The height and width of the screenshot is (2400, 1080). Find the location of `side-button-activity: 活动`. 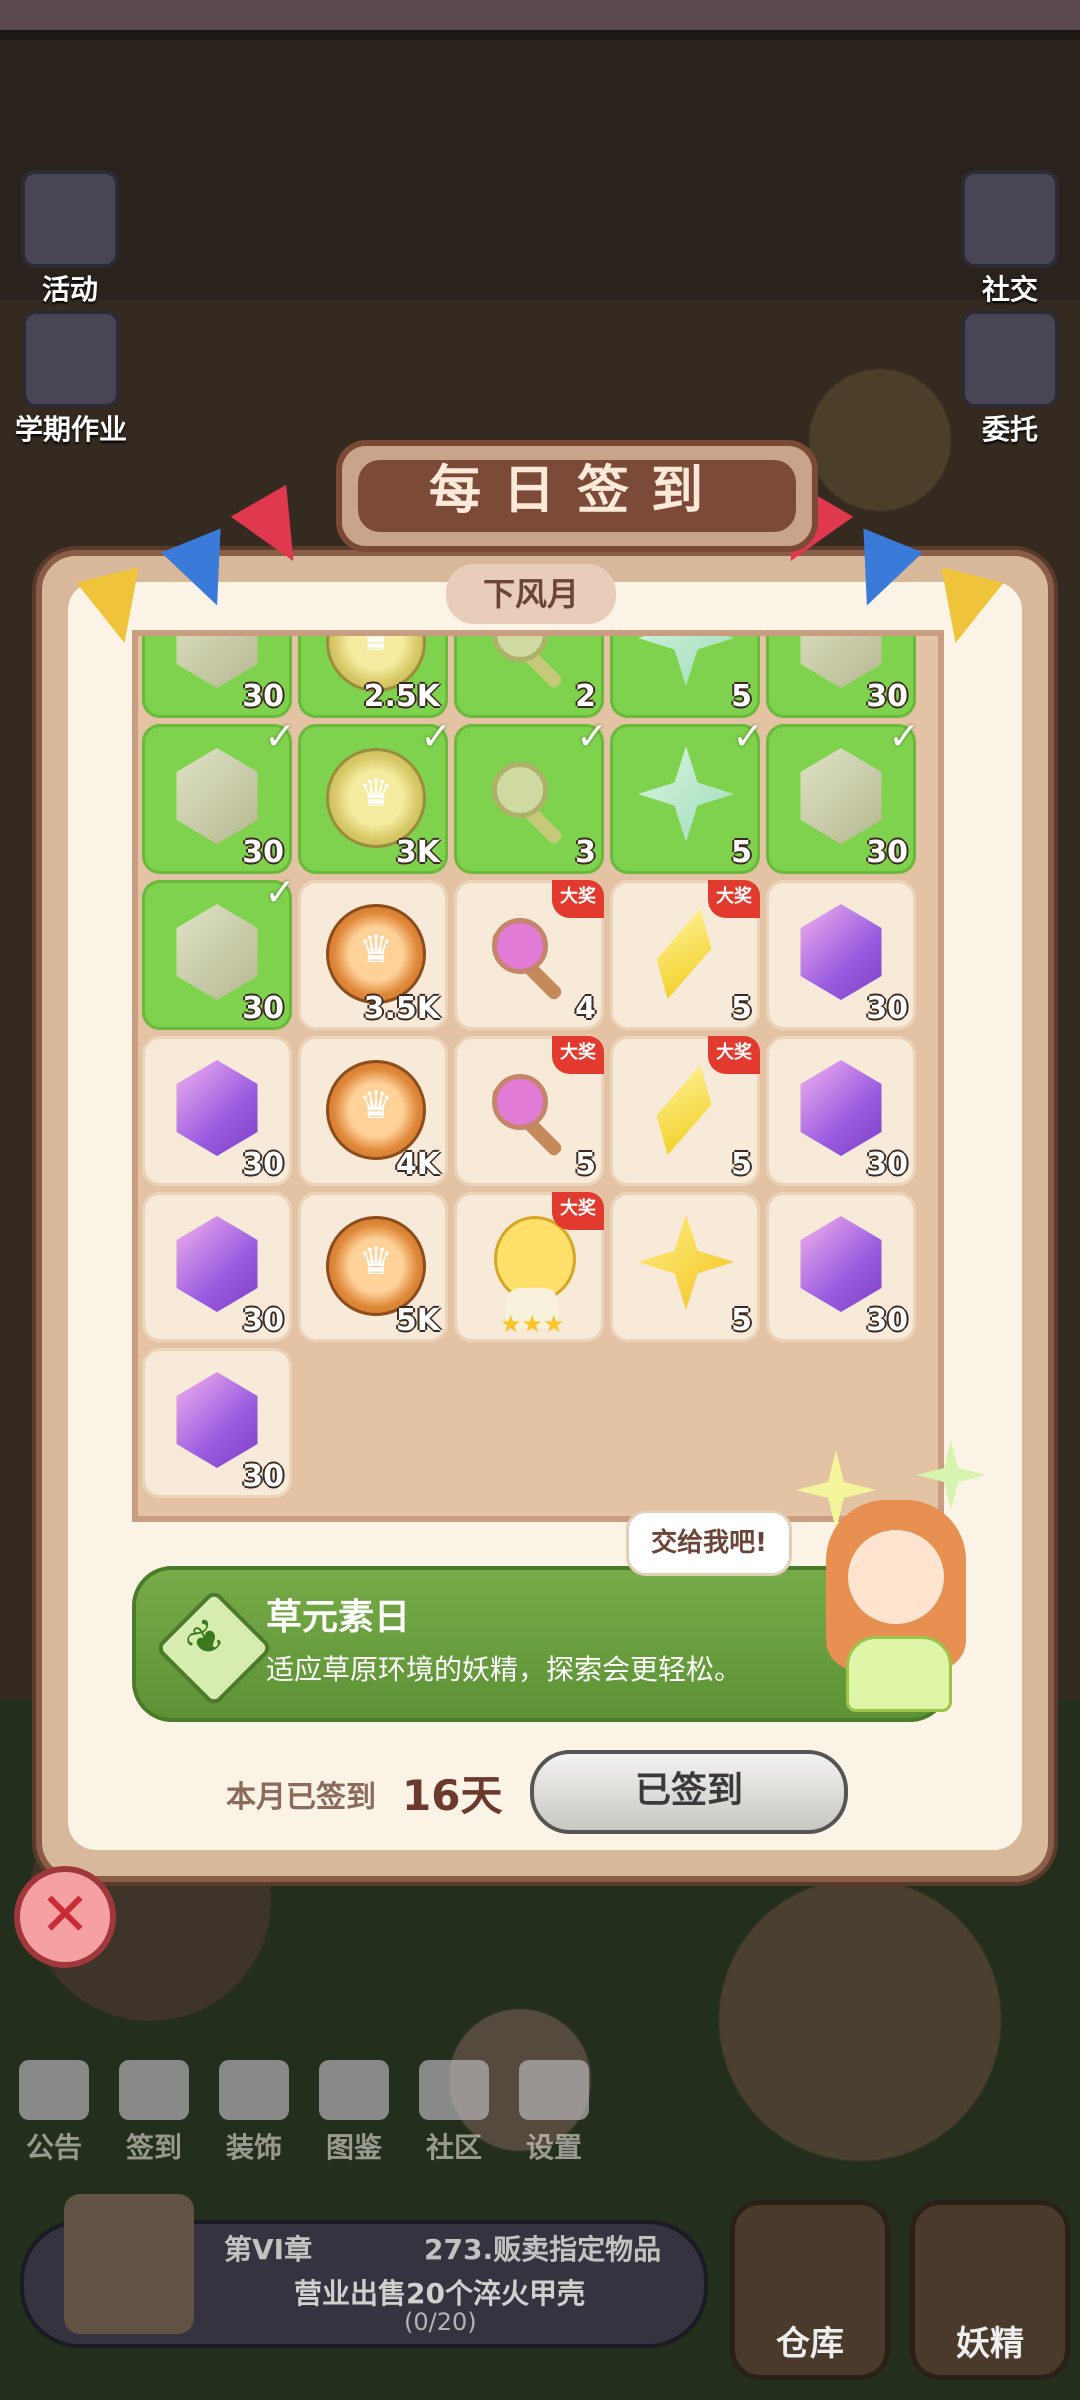

side-button-activity: 活动 is located at coordinates (70, 239).